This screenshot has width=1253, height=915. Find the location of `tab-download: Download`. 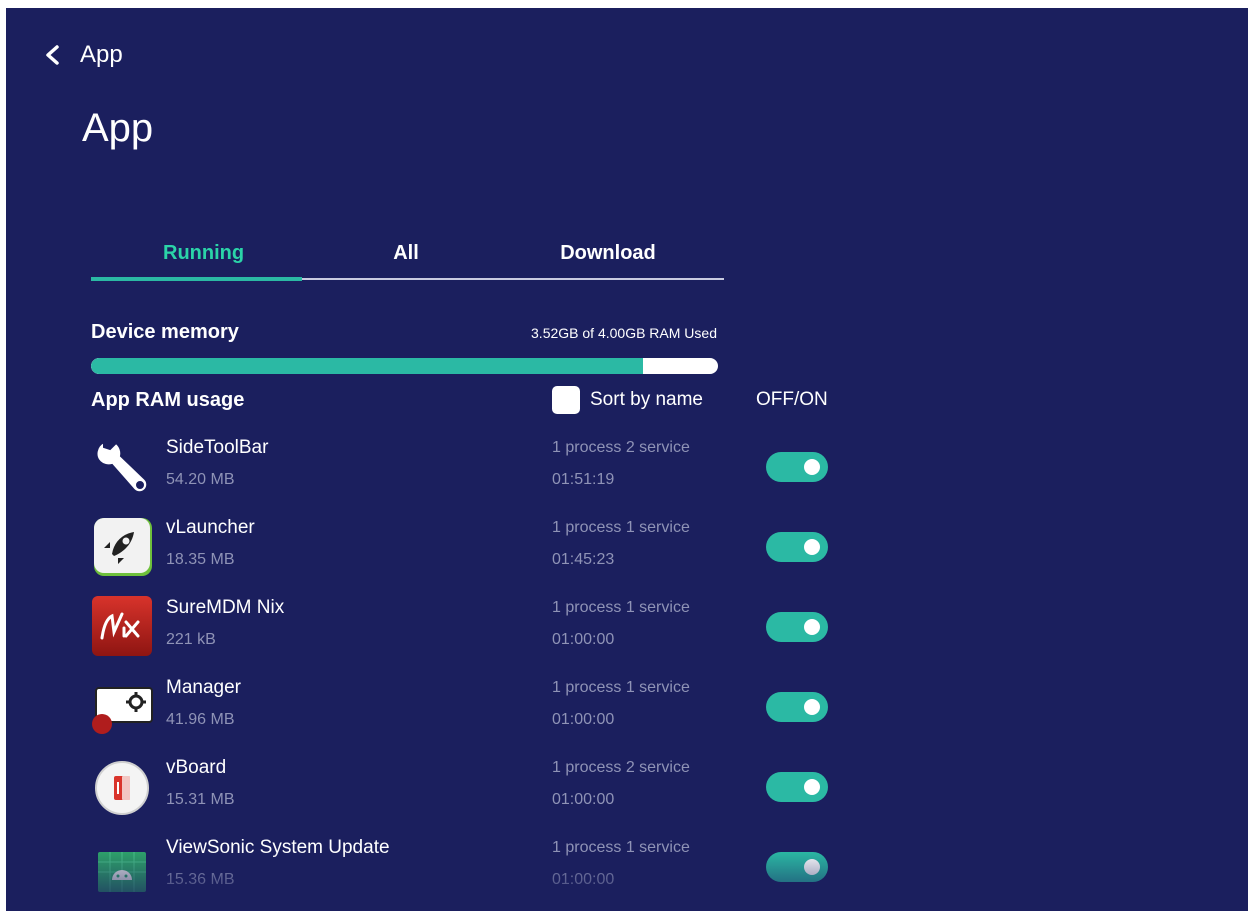

tab-download: Download is located at coordinates (608, 253).